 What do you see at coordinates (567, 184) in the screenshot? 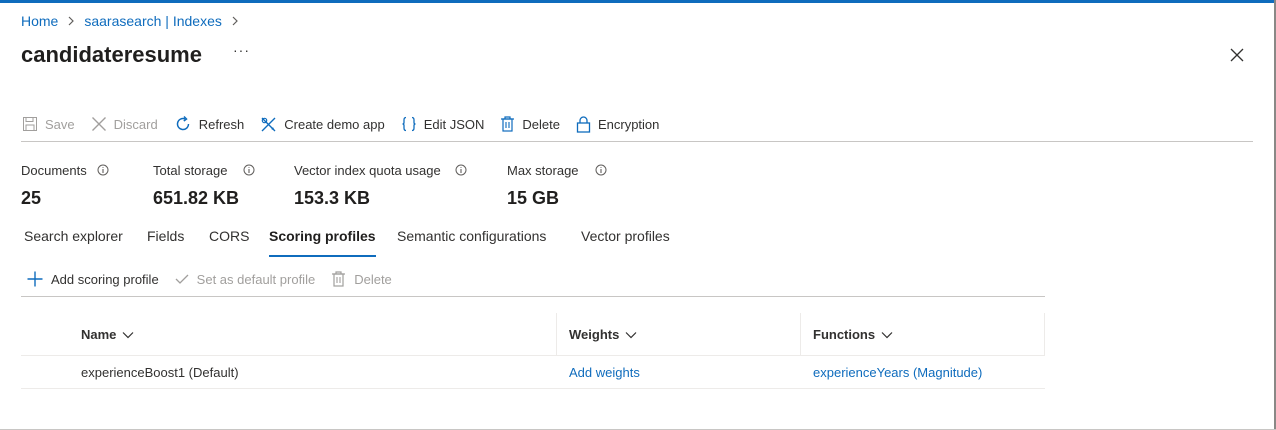
I see `stat-max-storage: Max storage 15 GB` at bounding box center [567, 184].